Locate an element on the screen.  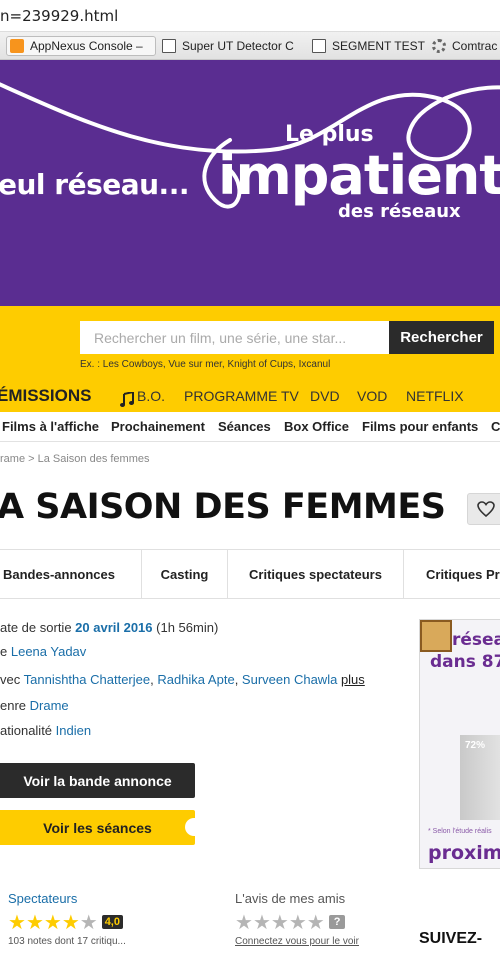
cast-more-link: plus is located at coordinates (353, 679).